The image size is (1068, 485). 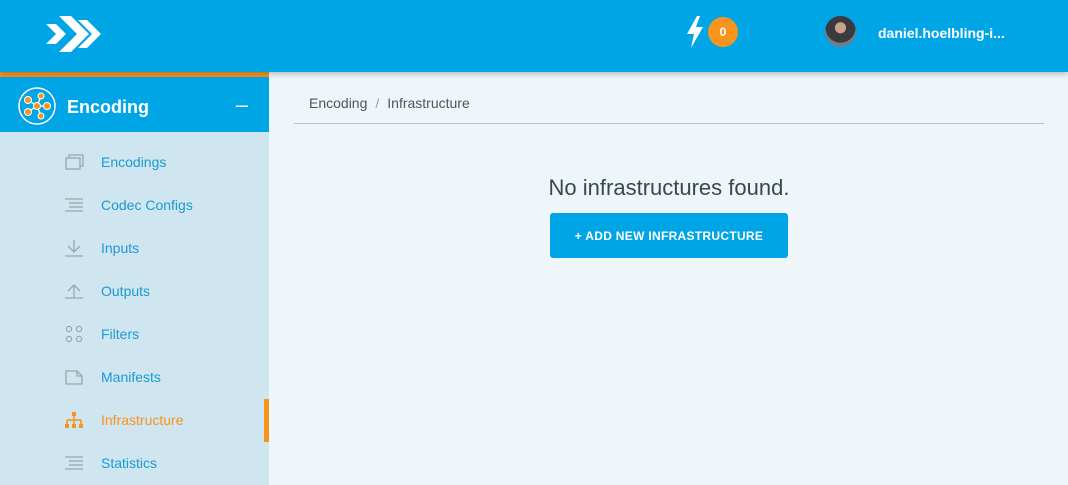 What do you see at coordinates (669, 187) in the screenshot?
I see `empty-state-message: No infrastructures found.` at bounding box center [669, 187].